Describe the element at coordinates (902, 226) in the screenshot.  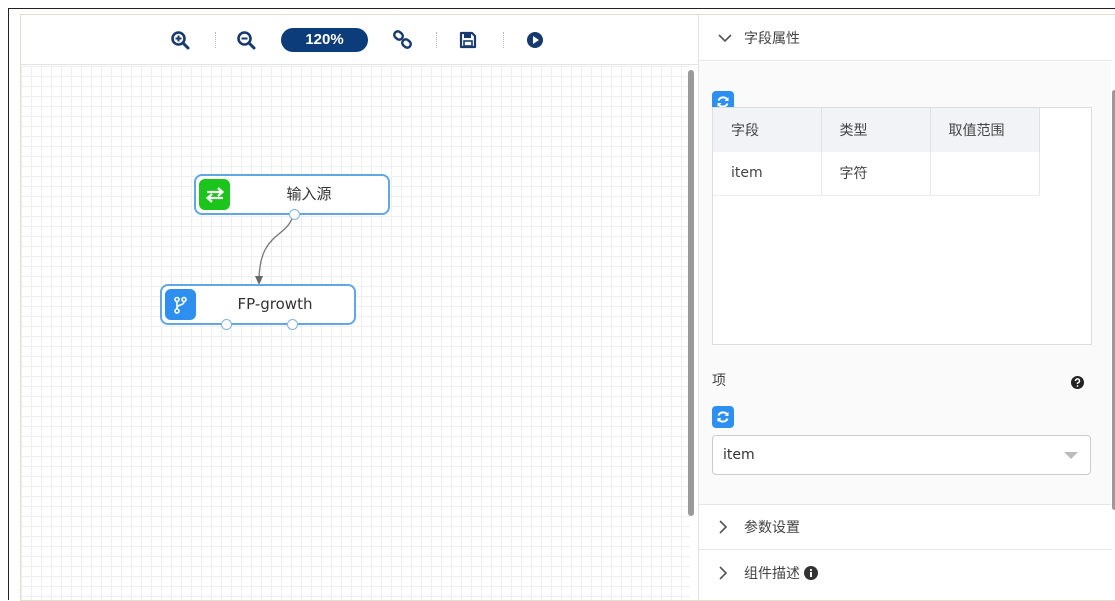
I see `field-table: 字段 类型 取值范围 item 字符` at that location.